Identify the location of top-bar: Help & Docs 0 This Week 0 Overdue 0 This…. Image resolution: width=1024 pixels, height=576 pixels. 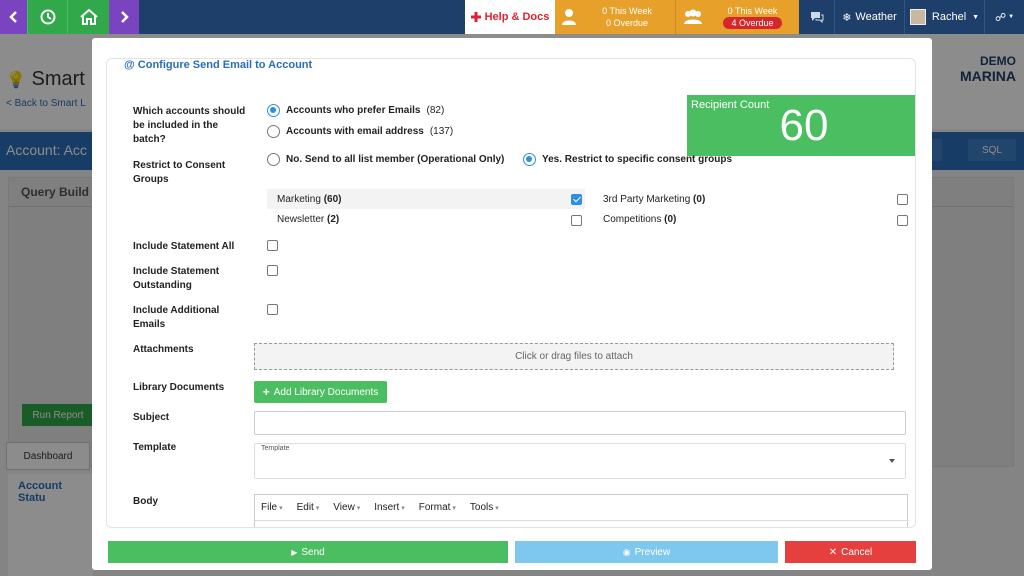
(512, 17).